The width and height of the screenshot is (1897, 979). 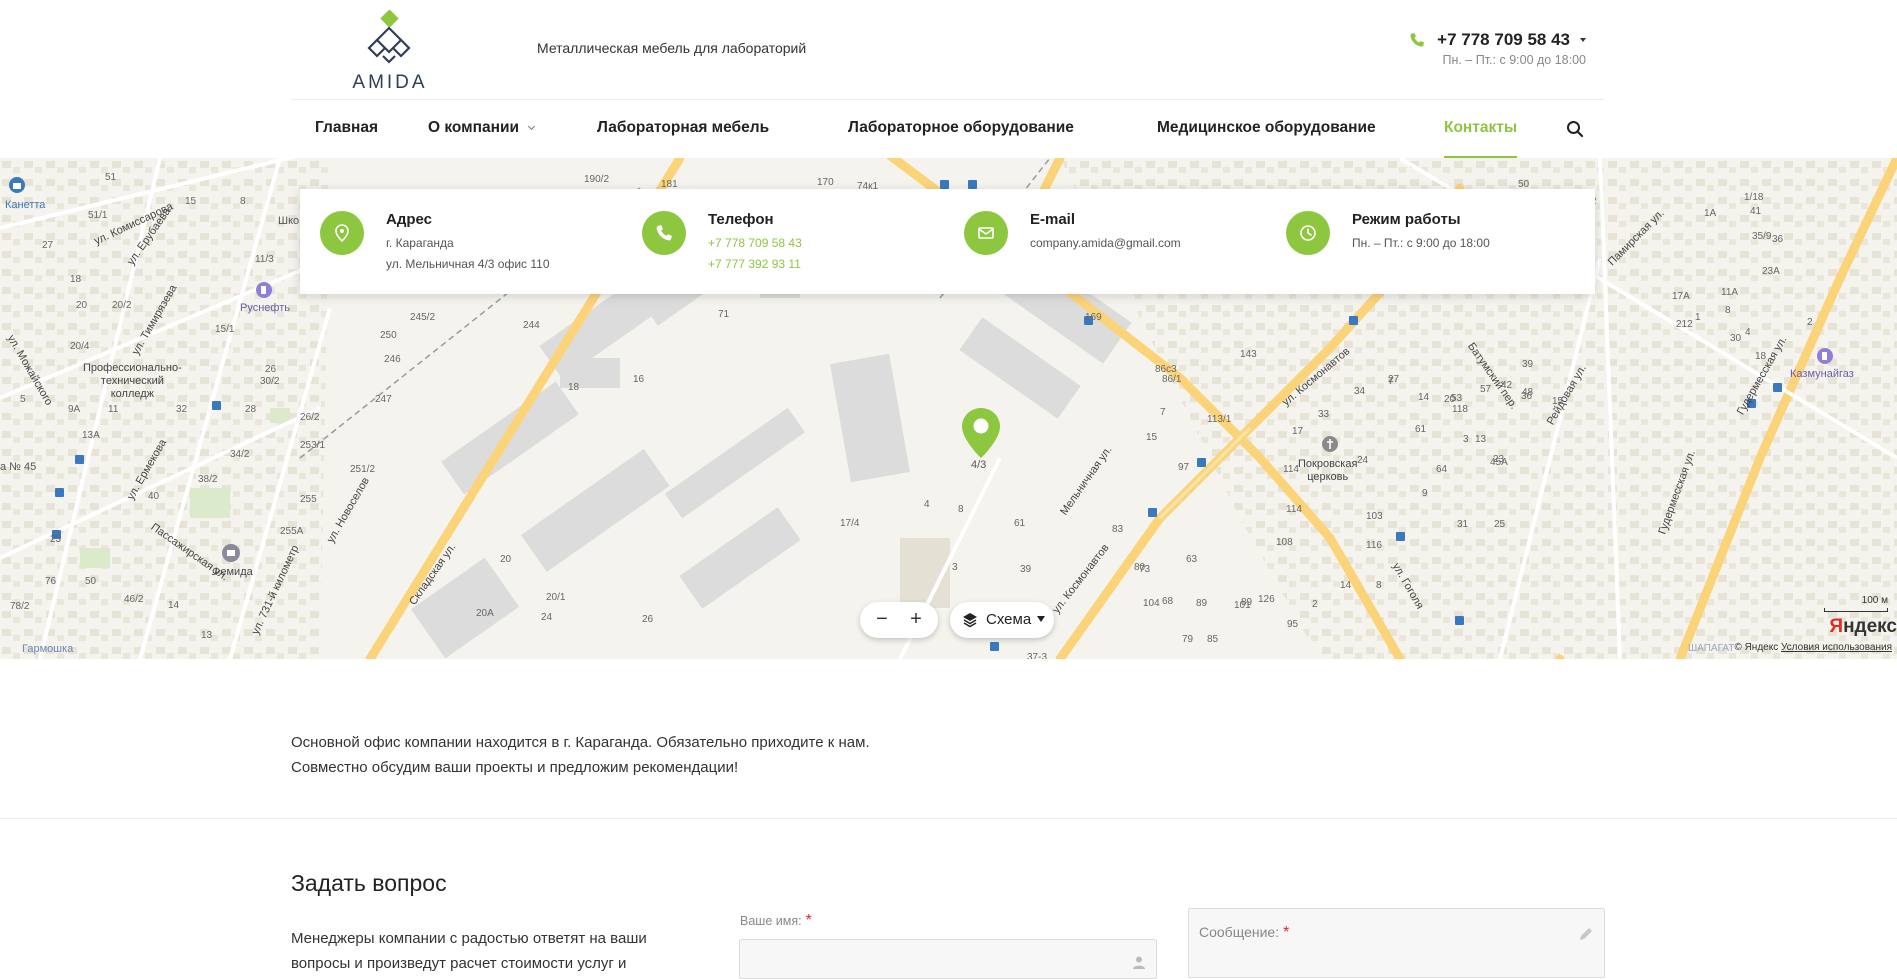 What do you see at coordinates (1396, 943) in the screenshot?
I see `message-textarea` at bounding box center [1396, 943].